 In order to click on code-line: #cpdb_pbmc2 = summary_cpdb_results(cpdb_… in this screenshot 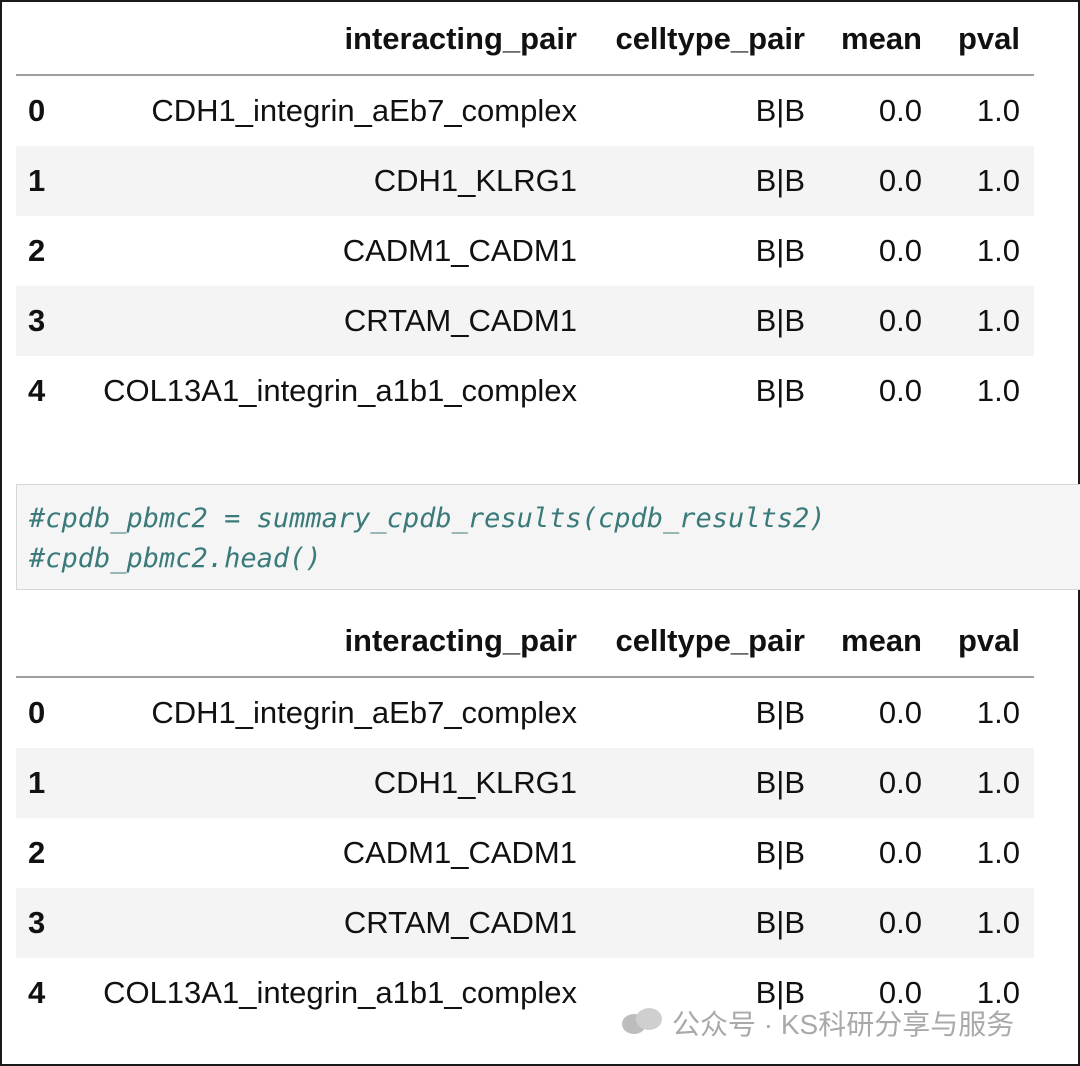, I will do `click(427, 518)`.